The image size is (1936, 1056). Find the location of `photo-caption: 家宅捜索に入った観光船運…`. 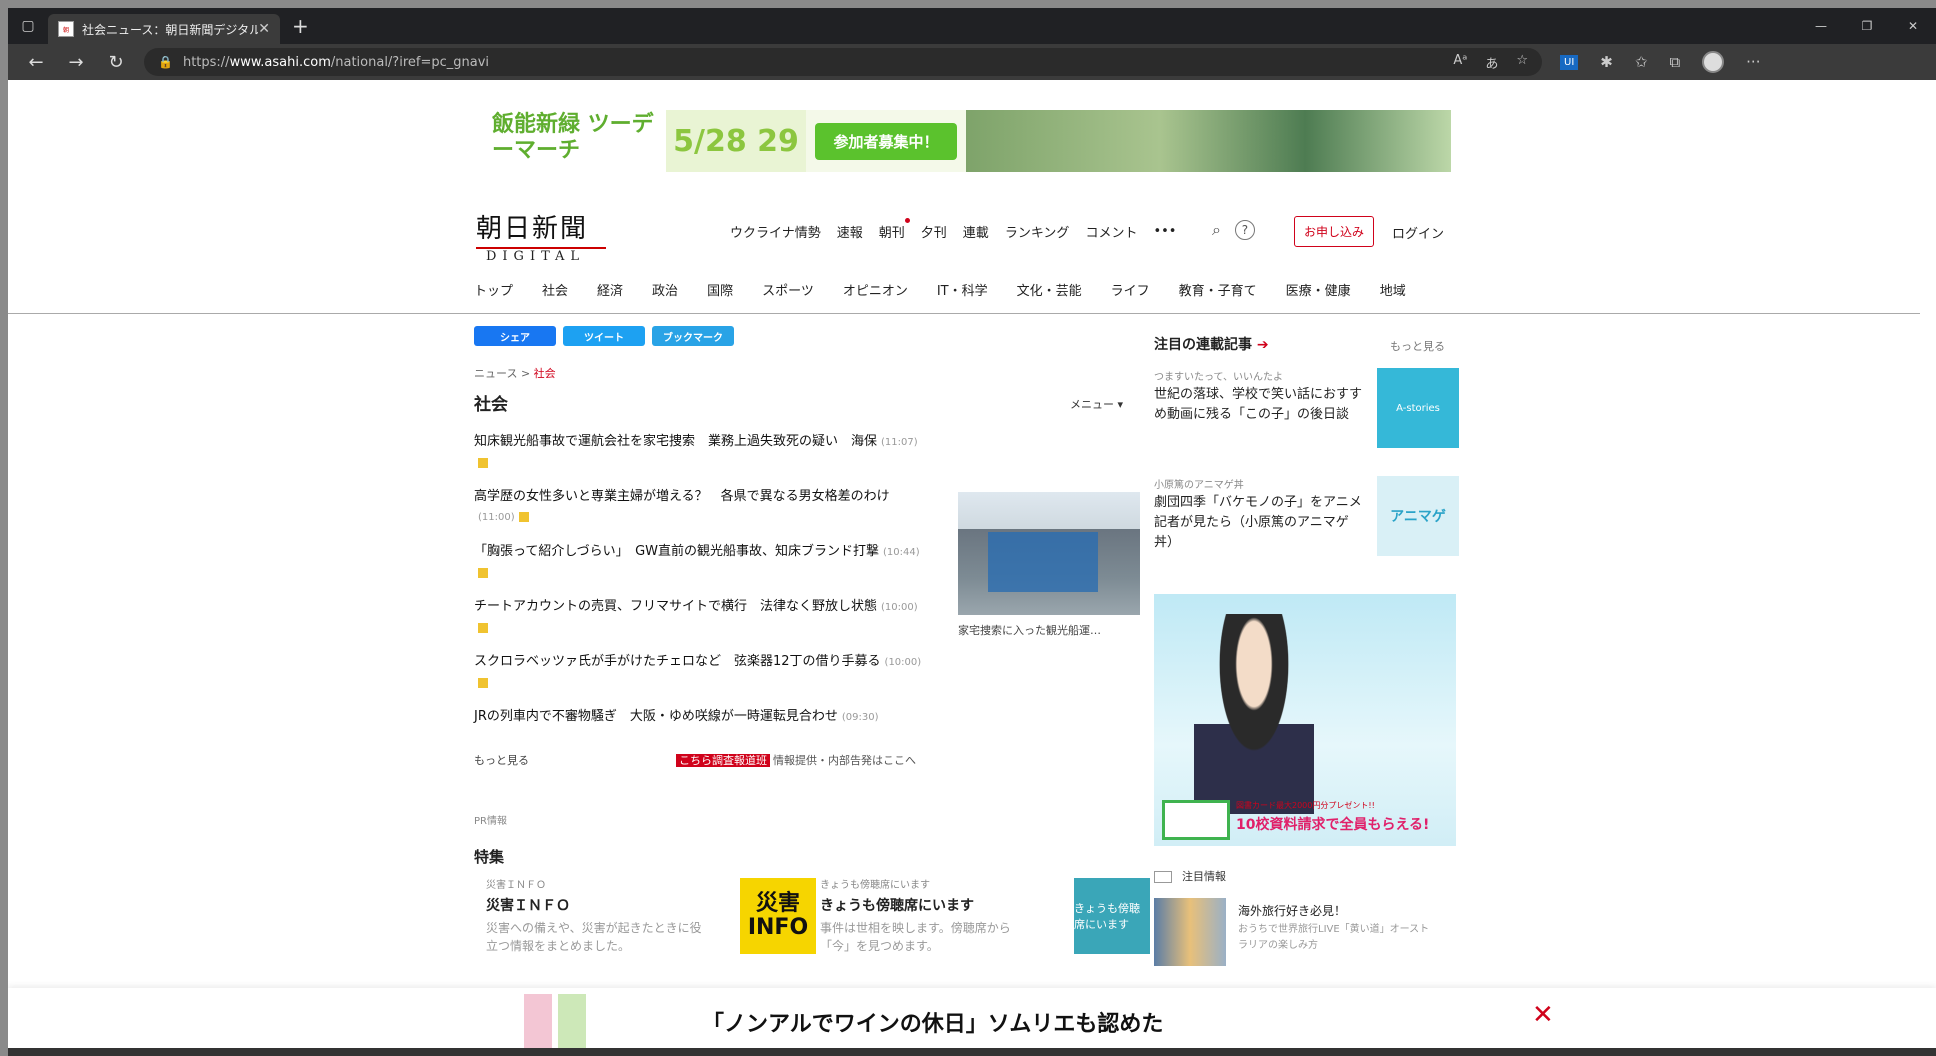

photo-caption: 家宅捜索に入った観光船運… is located at coordinates (1029, 630).